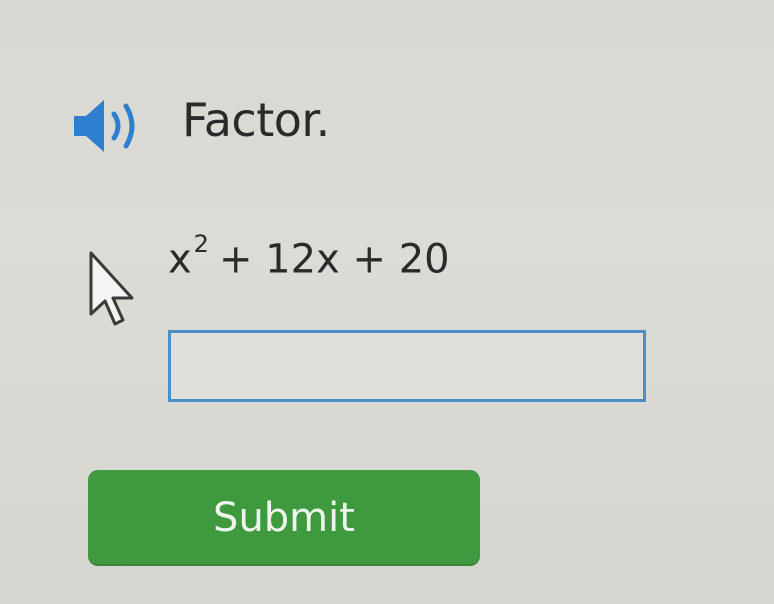  Describe the element at coordinates (113, 292) in the screenshot. I see `mouse-pointer-icon` at that location.